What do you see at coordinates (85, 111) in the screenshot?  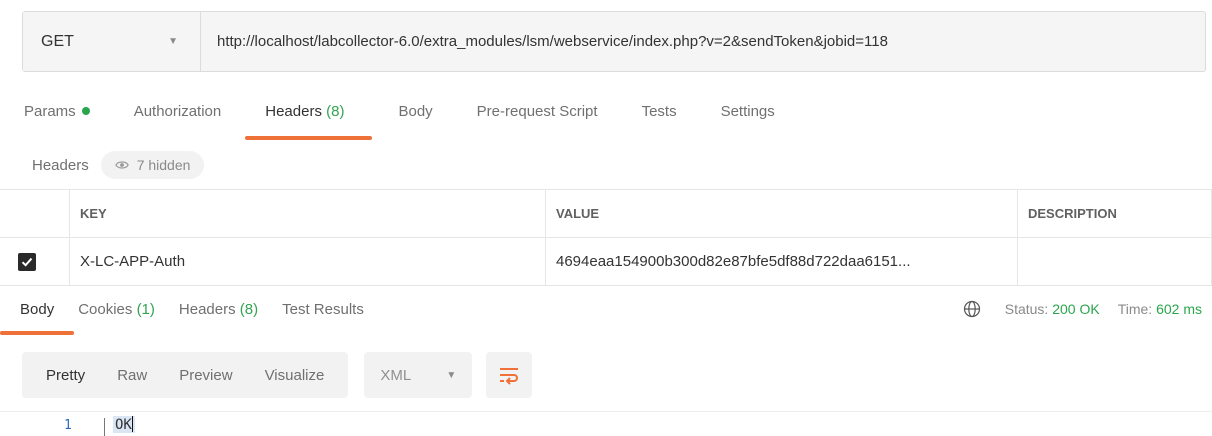 I see `params-indicator-dot` at bounding box center [85, 111].